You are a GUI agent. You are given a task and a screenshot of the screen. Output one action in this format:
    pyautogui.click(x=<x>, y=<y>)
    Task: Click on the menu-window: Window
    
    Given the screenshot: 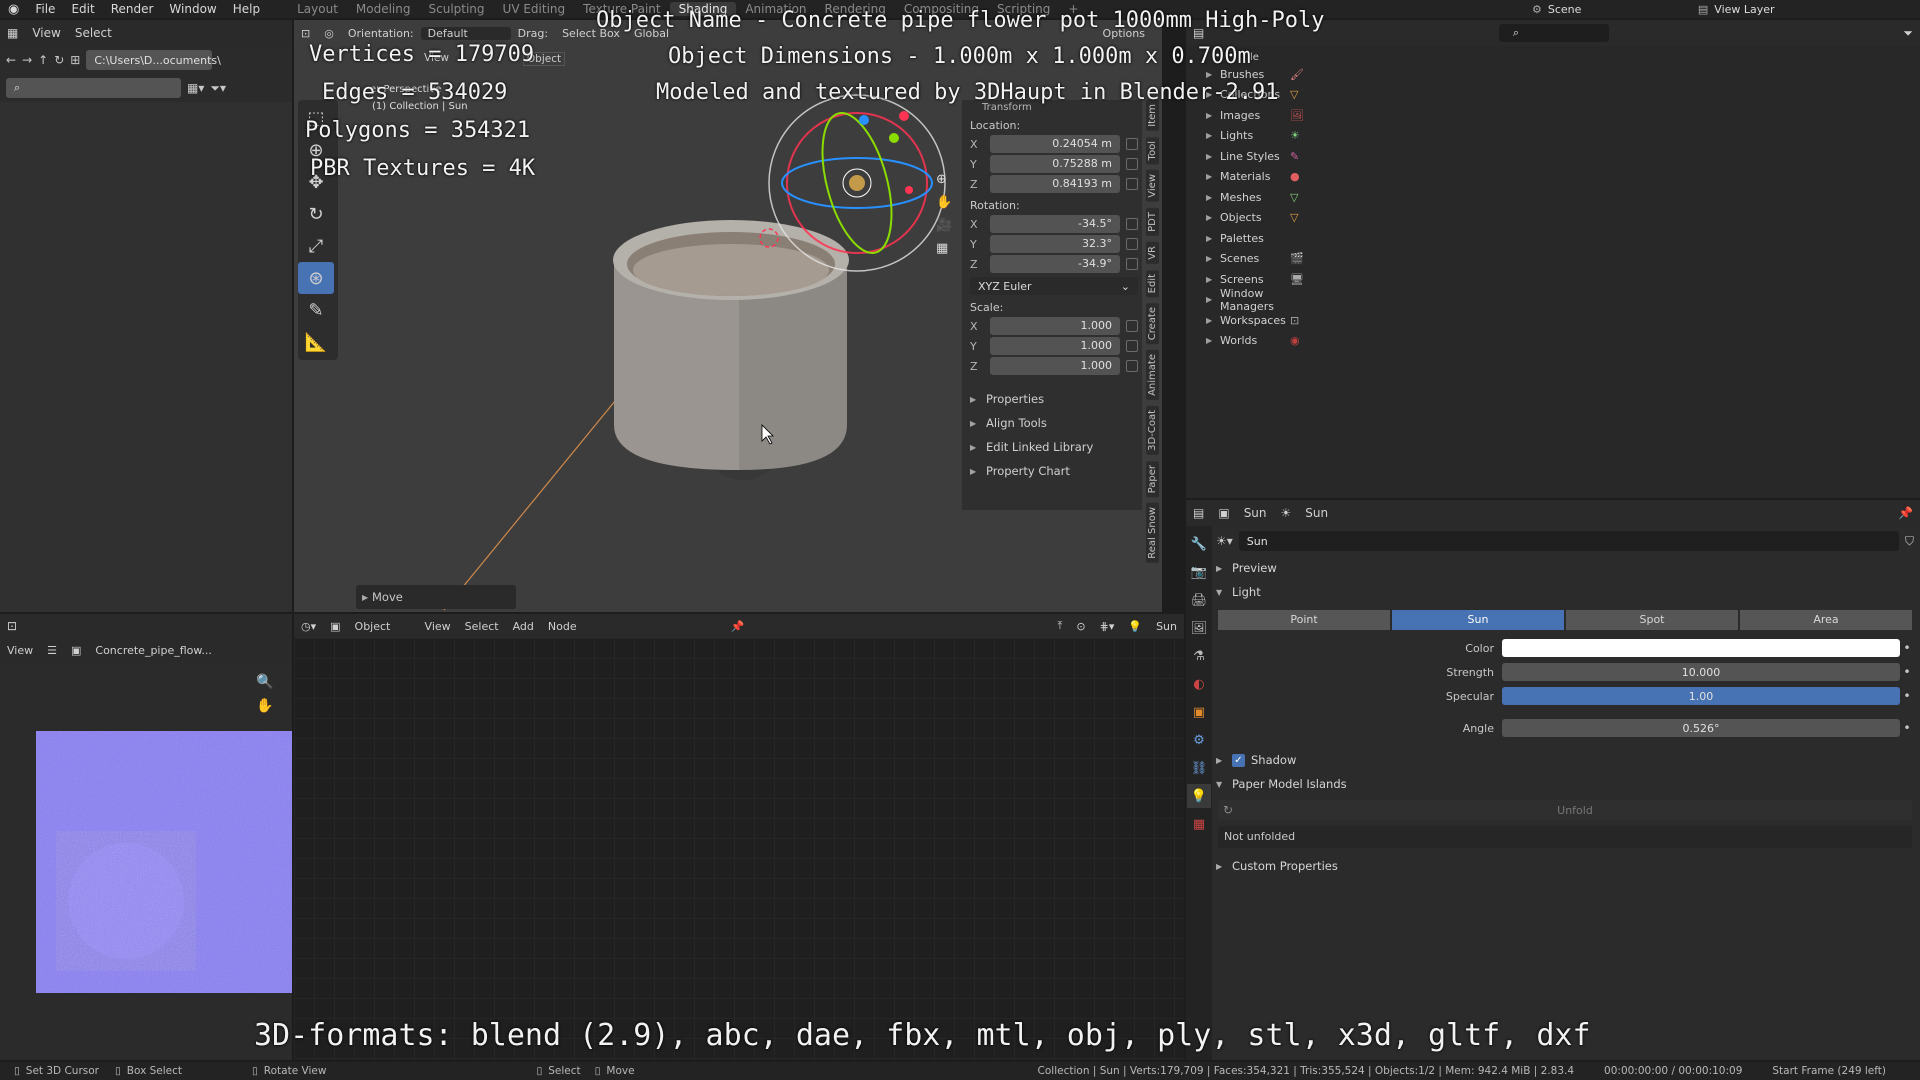 What is the action you would take?
    pyautogui.click(x=192, y=9)
    